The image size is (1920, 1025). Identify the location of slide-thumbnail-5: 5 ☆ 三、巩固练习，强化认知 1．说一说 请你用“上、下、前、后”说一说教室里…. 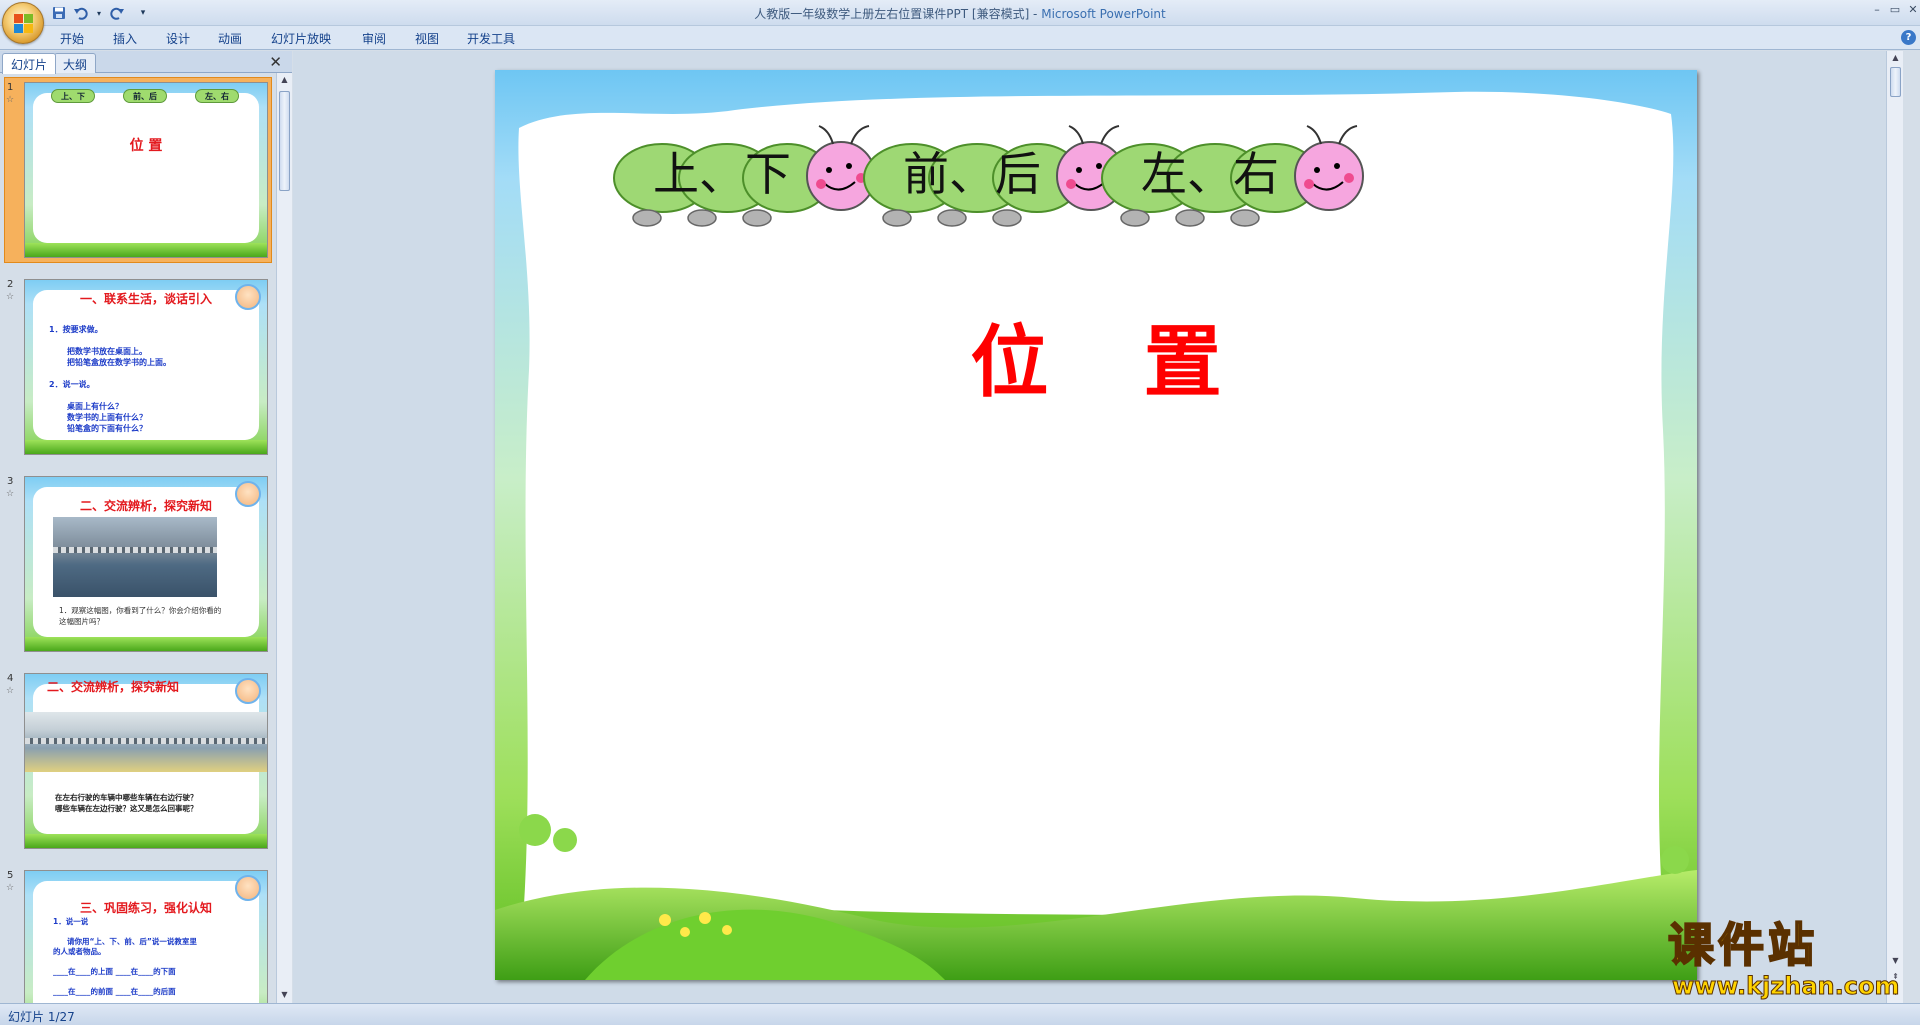
(138, 934).